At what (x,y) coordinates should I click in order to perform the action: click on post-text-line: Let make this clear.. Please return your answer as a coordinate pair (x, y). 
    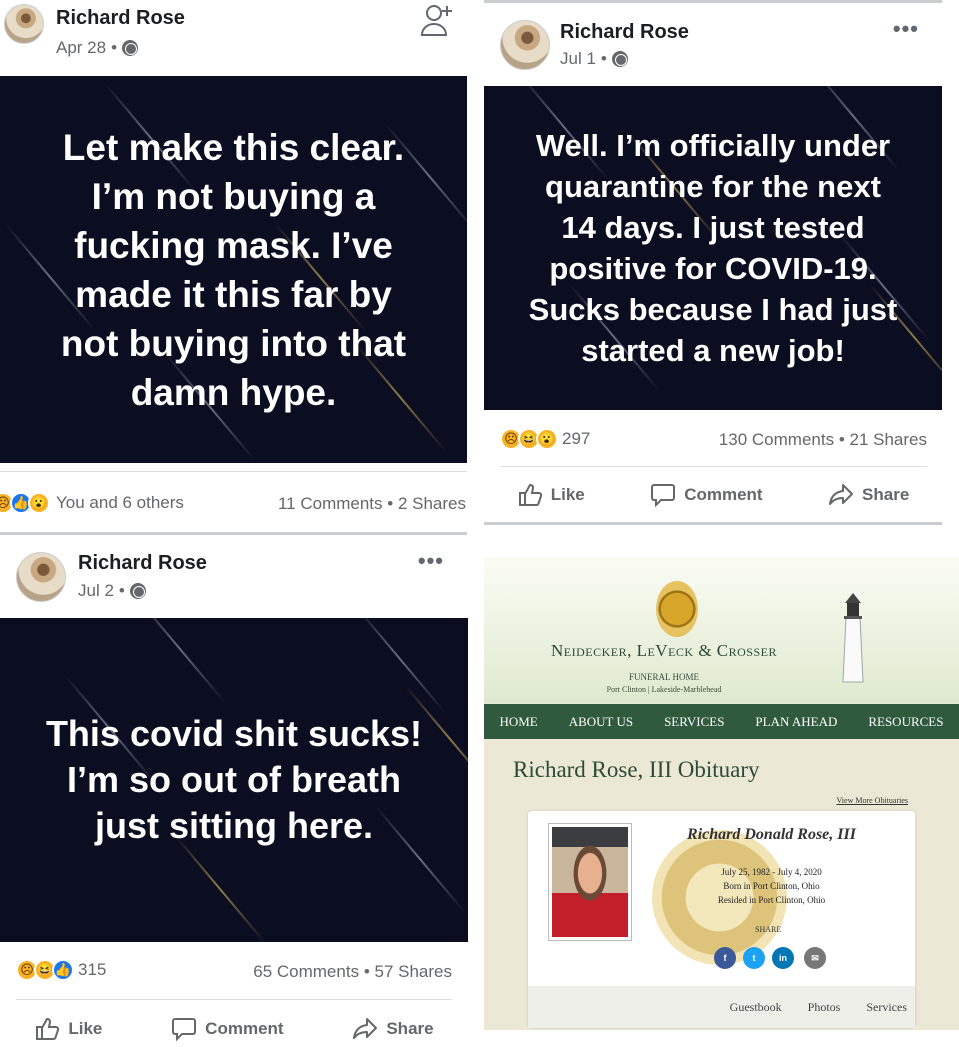
    Looking at the image, I should click on (233, 147).